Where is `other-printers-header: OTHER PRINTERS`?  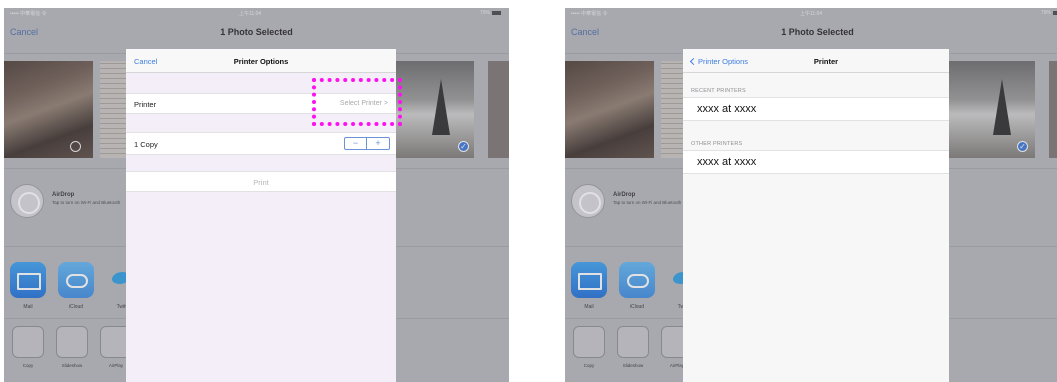 other-printers-header: OTHER PRINTERS is located at coordinates (717, 144).